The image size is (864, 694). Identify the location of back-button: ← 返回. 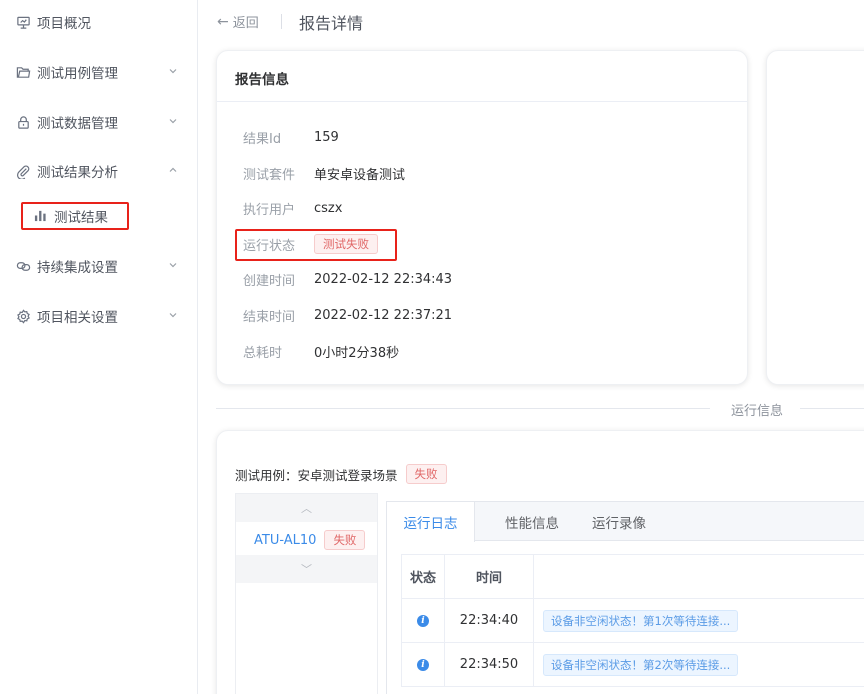
(238, 22).